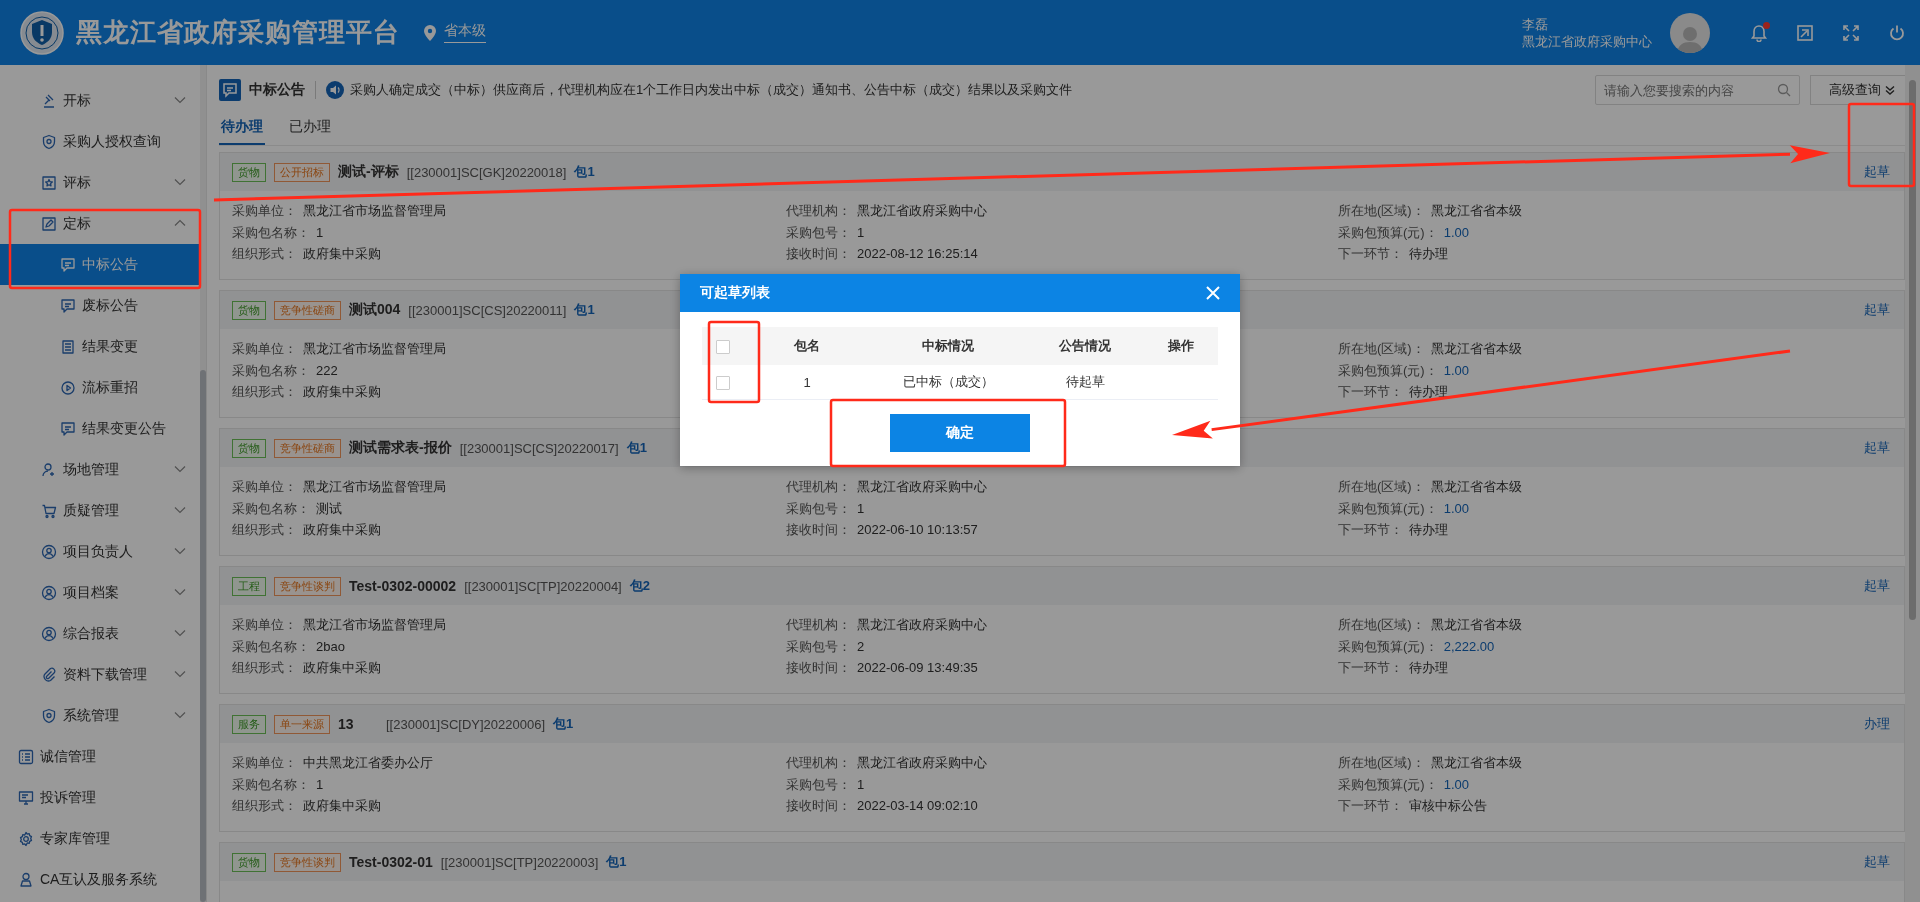 The width and height of the screenshot is (1920, 902). I want to click on column-header: 包名, so click(807, 346).